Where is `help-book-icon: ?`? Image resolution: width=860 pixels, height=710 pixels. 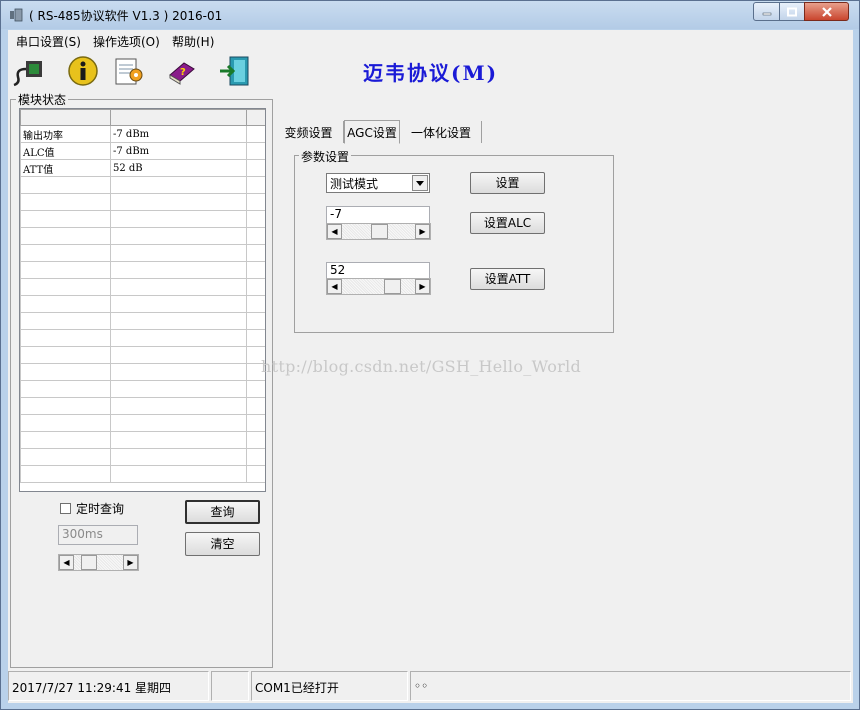
help-book-icon: ? is located at coordinates (181, 71).